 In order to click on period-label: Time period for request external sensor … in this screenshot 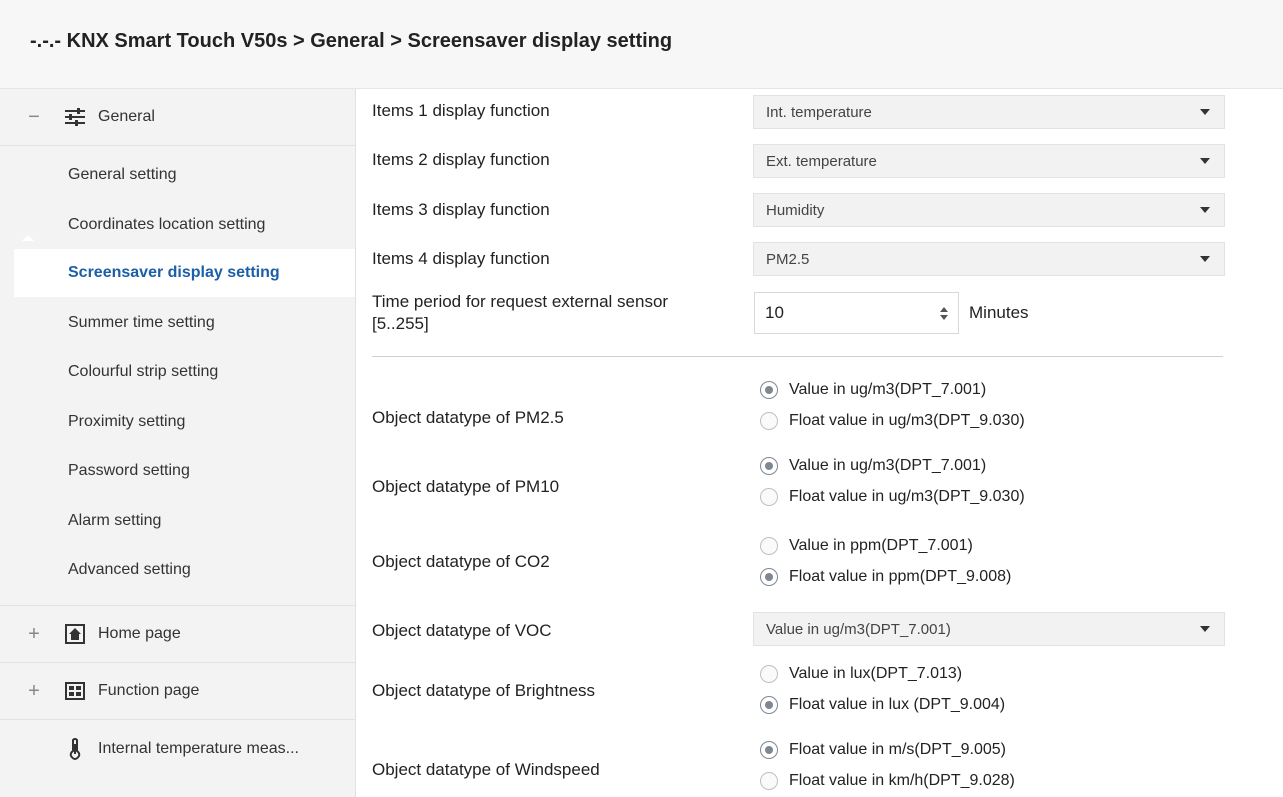, I will do `click(520, 313)`.